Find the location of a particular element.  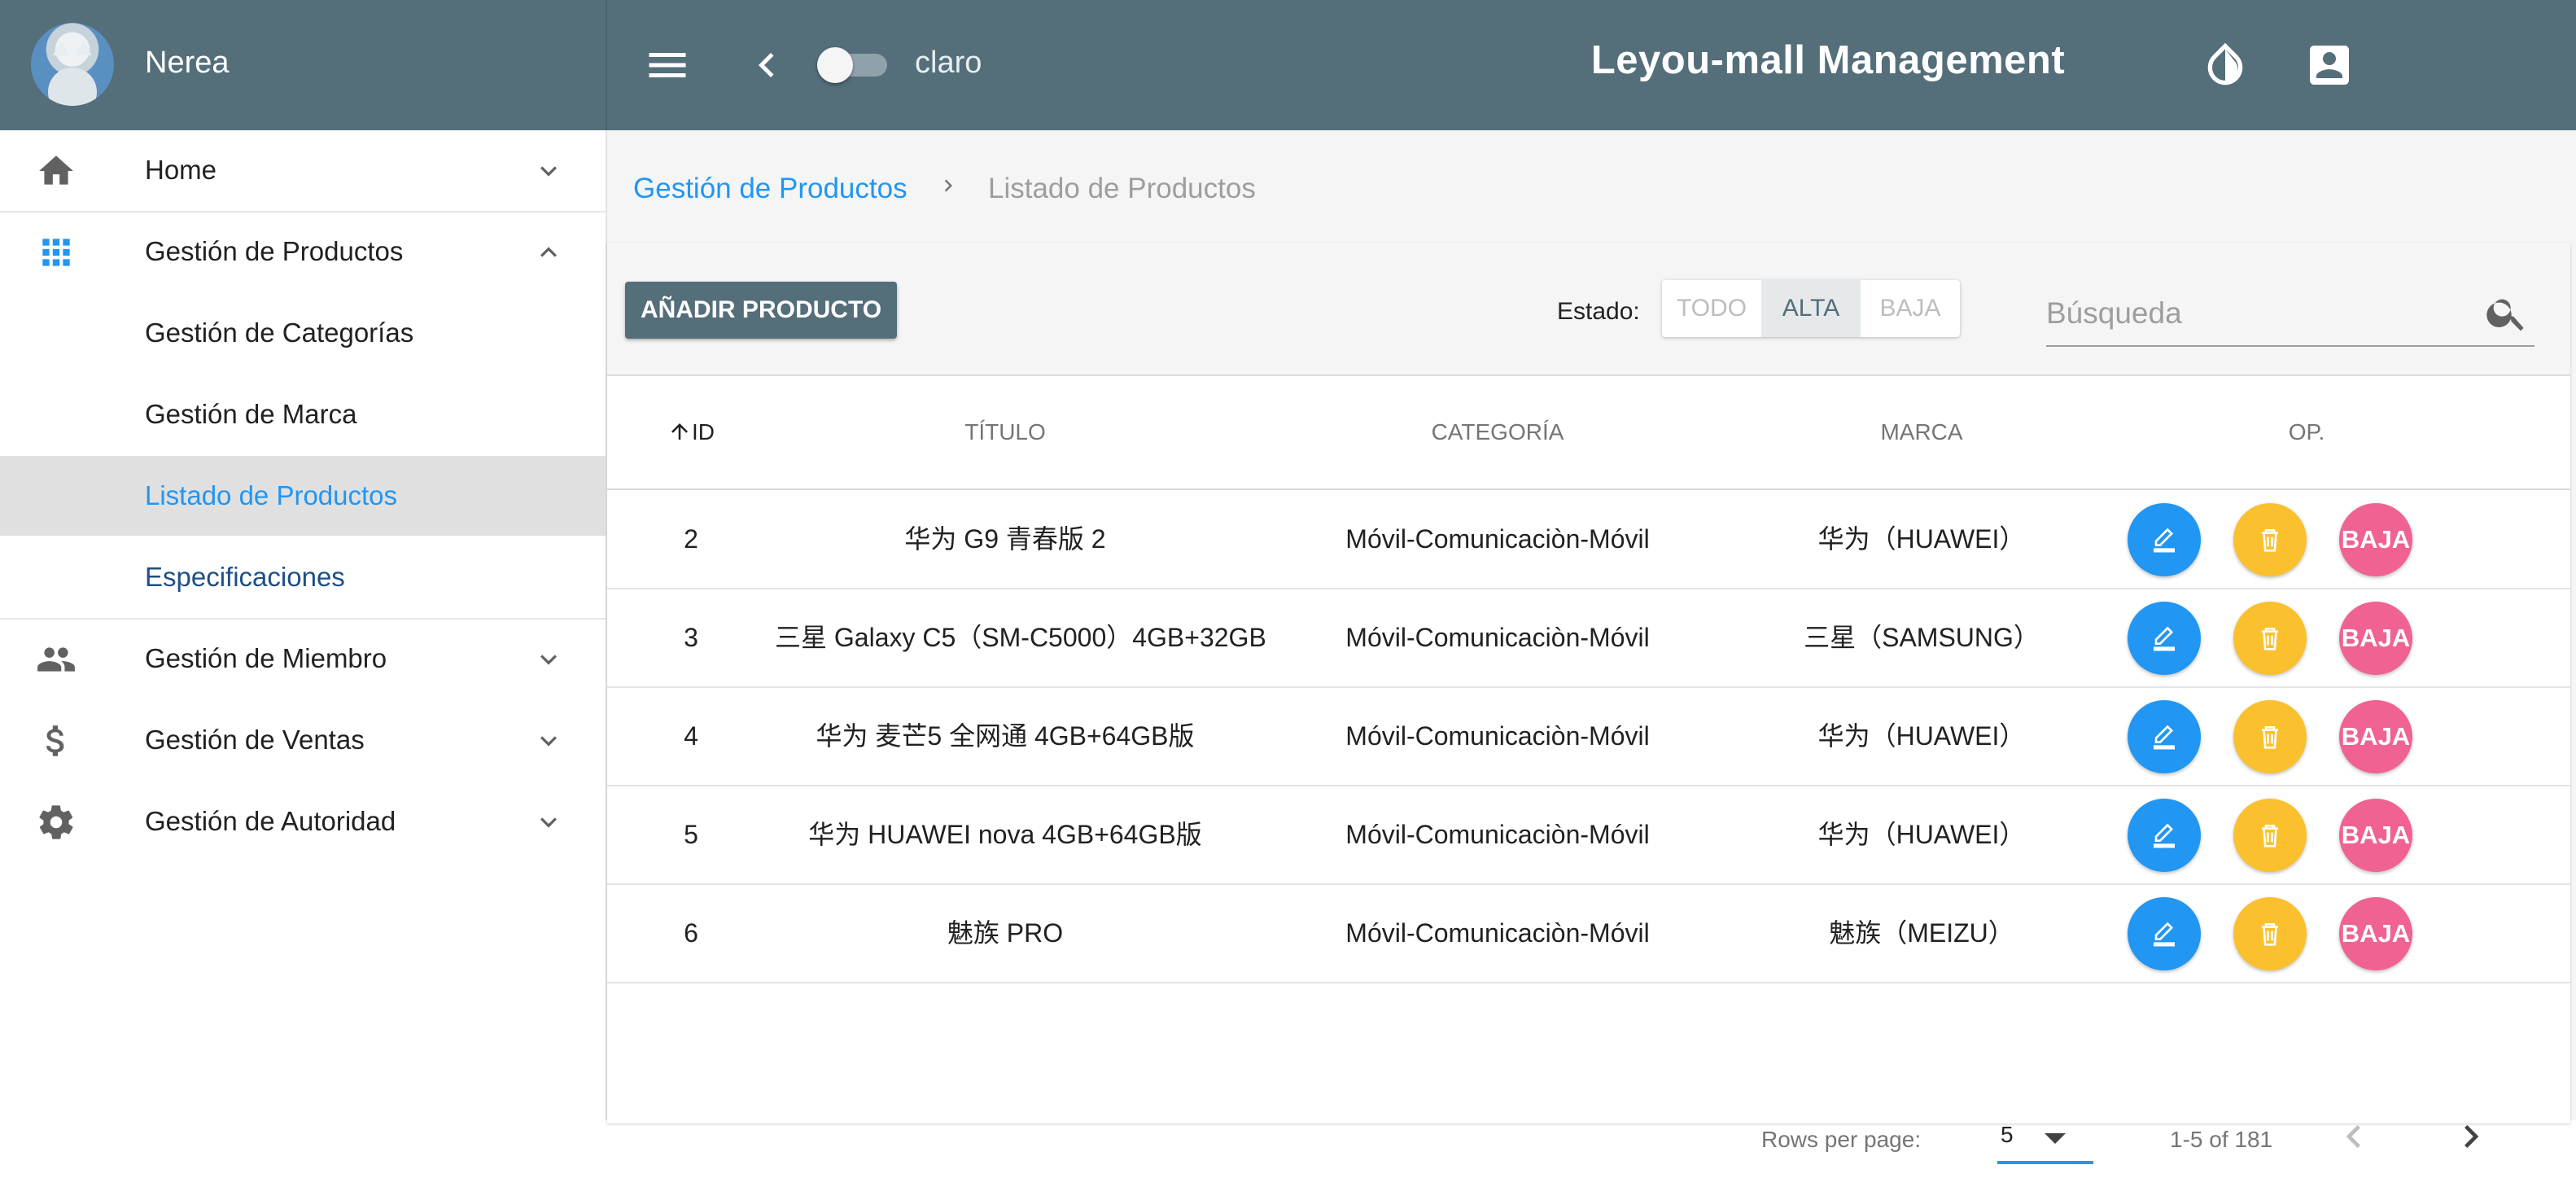

hamburger-menu-icon is located at coordinates (667, 65).